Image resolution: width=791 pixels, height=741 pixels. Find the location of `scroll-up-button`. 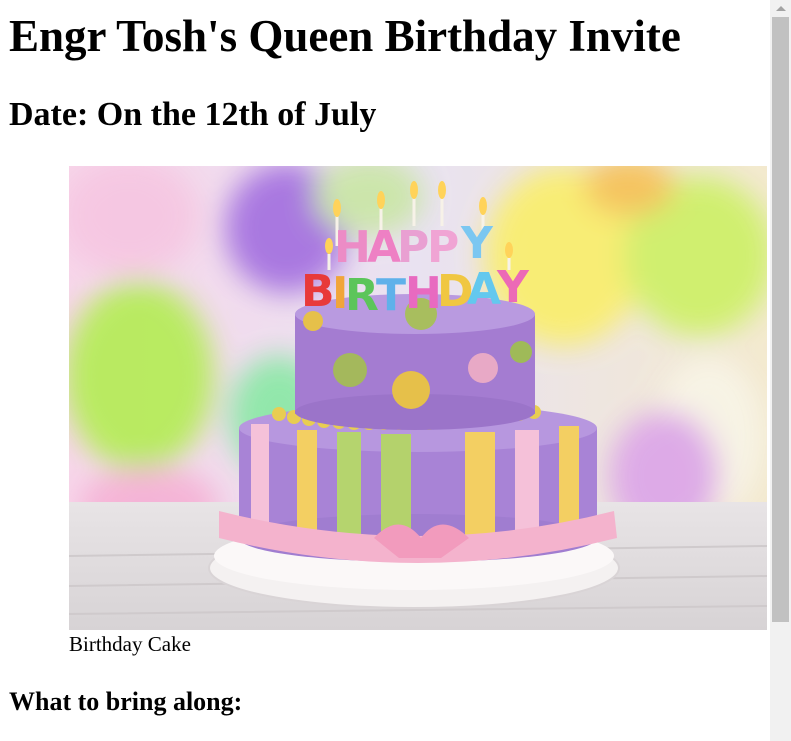

scroll-up-button is located at coordinates (780, 8).